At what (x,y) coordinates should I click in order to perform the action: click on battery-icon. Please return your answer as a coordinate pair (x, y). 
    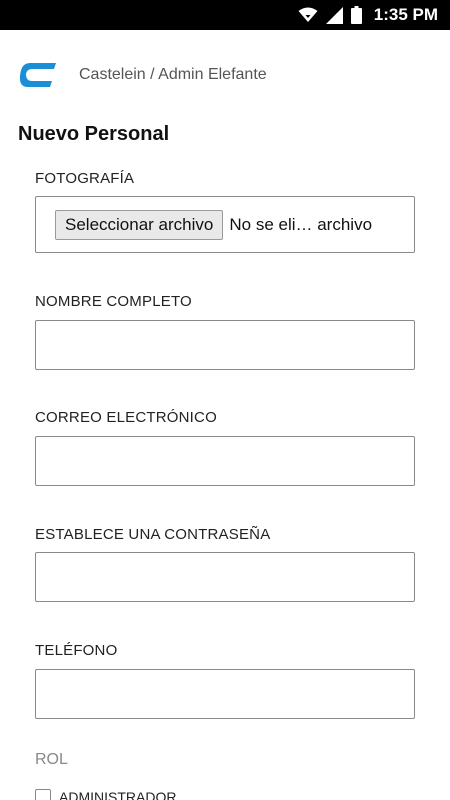
    Looking at the image, I should click on (356, 15).